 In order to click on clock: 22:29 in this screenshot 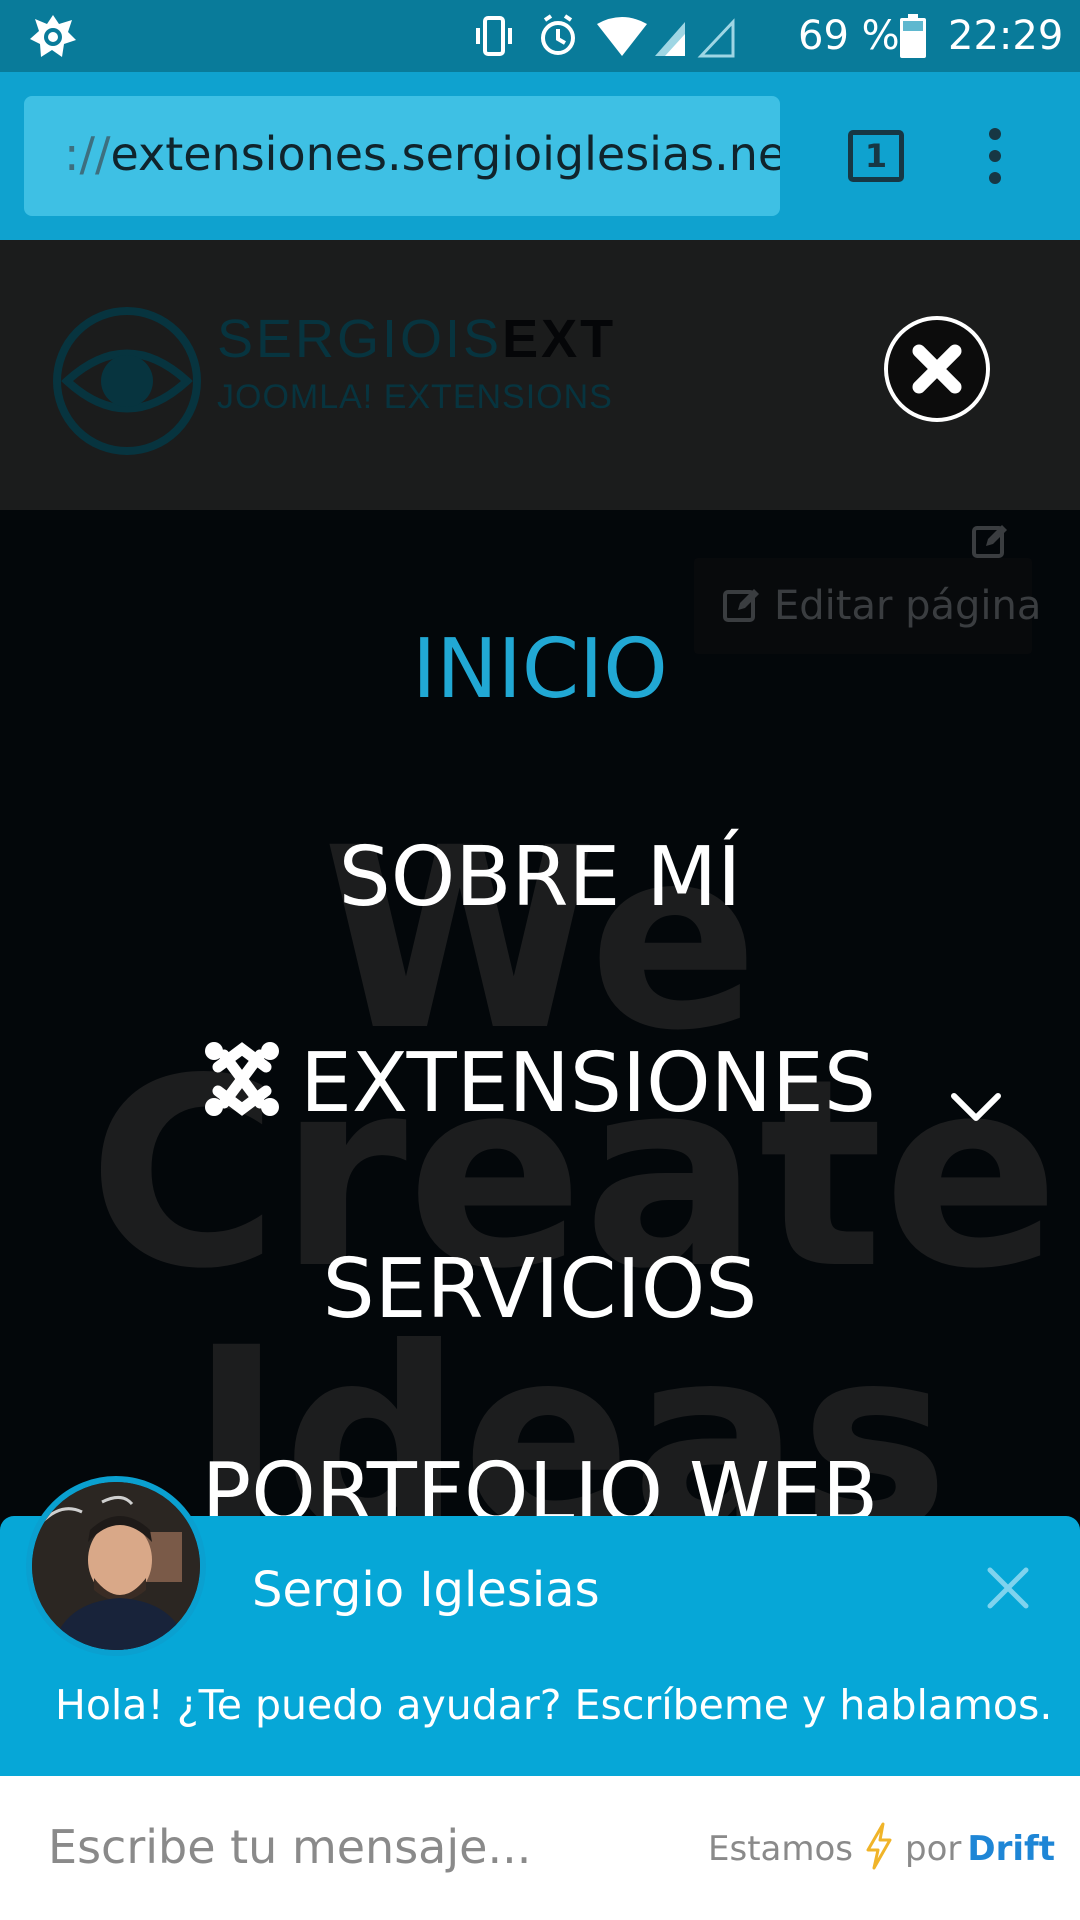, I will do `click(1006, 36)`.